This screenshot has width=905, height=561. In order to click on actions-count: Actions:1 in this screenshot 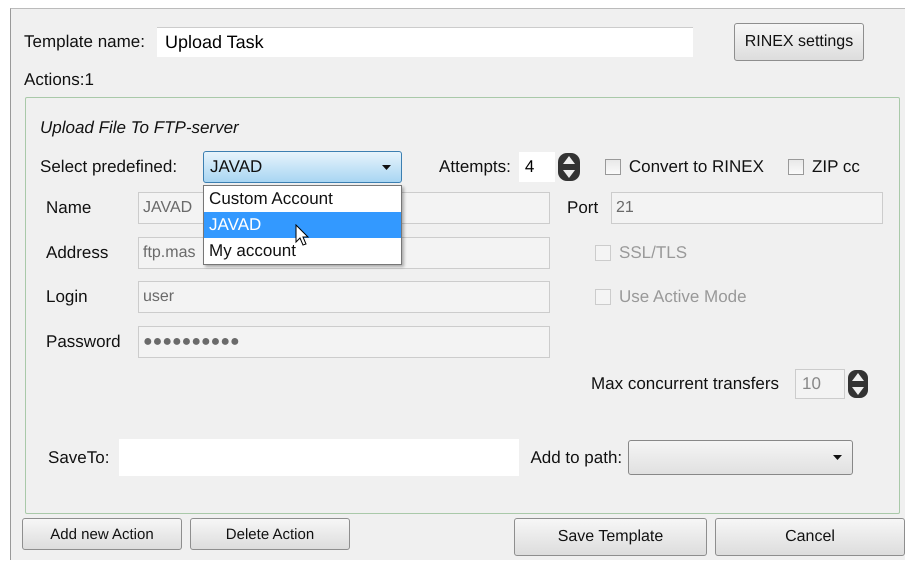, I will do `click(59, 80)`.